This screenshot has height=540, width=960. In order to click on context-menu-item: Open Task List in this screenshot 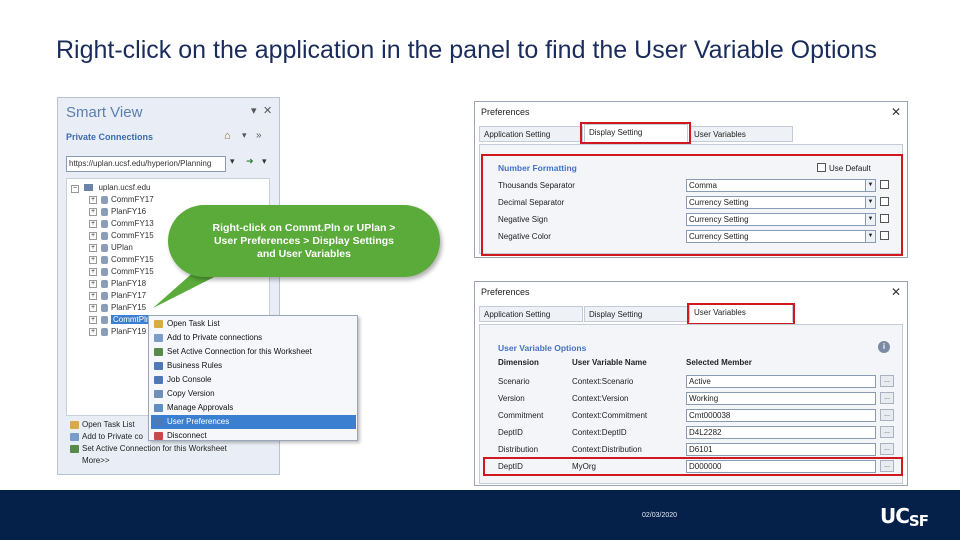, I will do `click(253, 324)`.